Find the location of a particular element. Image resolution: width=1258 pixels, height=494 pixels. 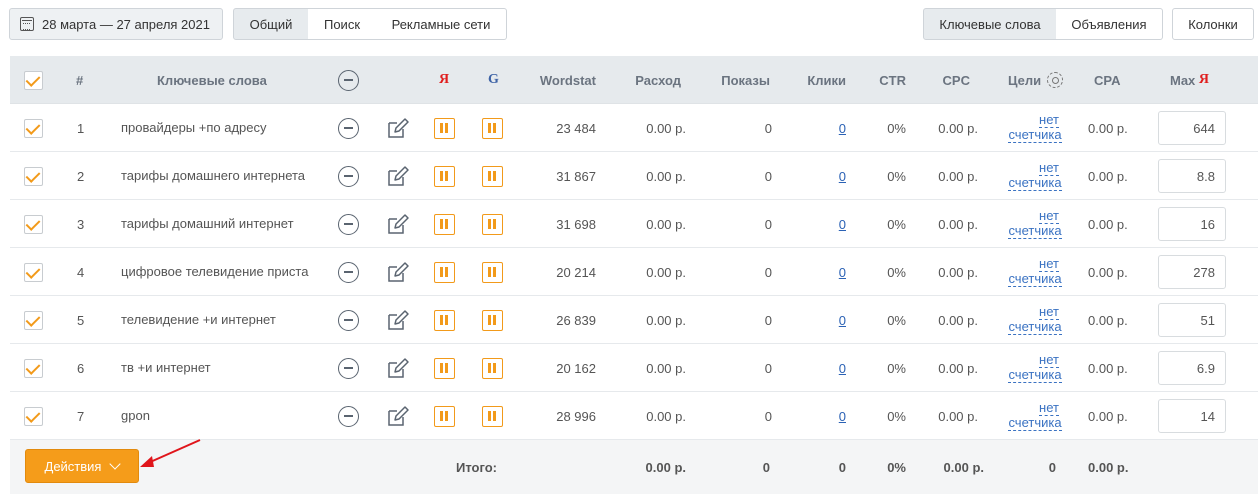

row-yandex-pause-cell is located at coordinates (444, 224).